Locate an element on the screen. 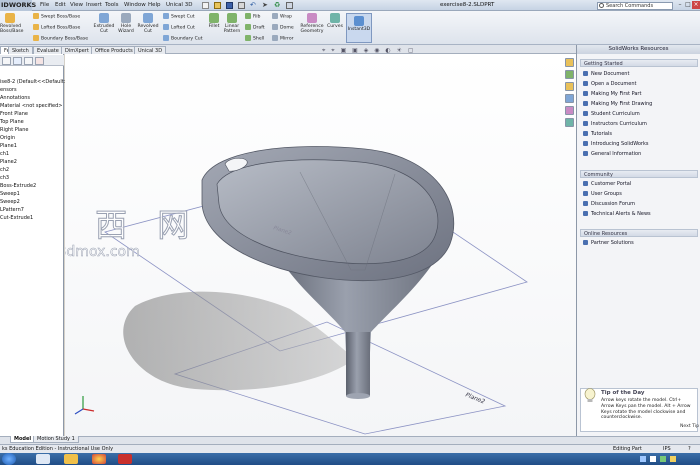 The height and width of the screenshot is (465, 700). menu-unical3d: Unical 3D is located at coordinates (179, 5).